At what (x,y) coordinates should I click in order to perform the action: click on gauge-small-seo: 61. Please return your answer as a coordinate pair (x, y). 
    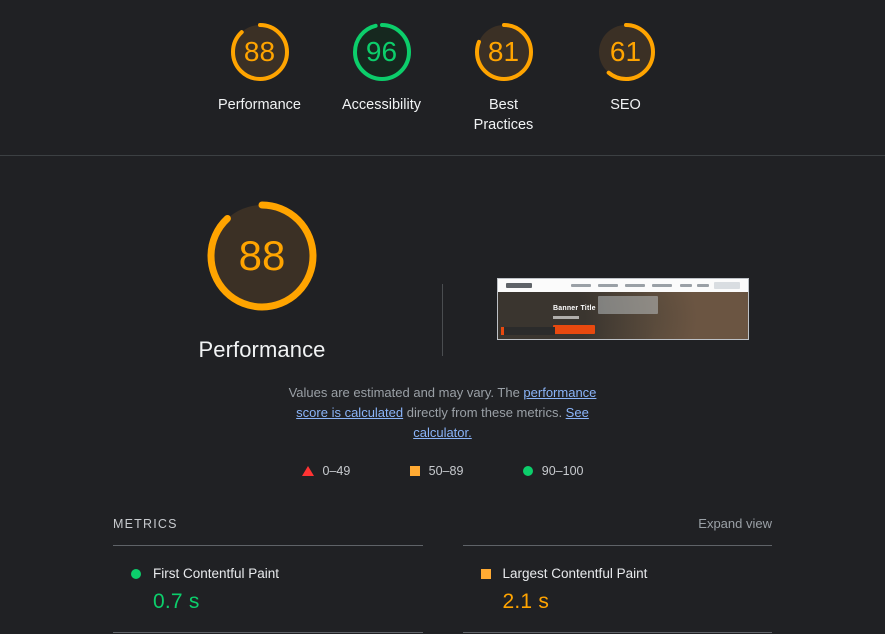
    Looking at the image, I should click on (626, 52).